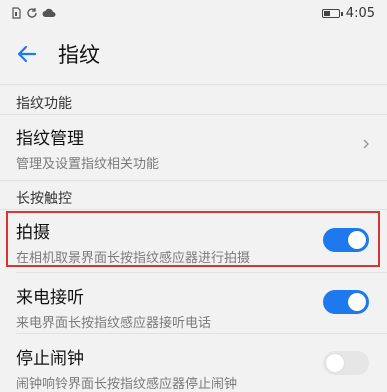  What do you see at coordinates (33, 233) in the screenshot?
I see `row-title: 拍摄` at bounding box center [33, 233].